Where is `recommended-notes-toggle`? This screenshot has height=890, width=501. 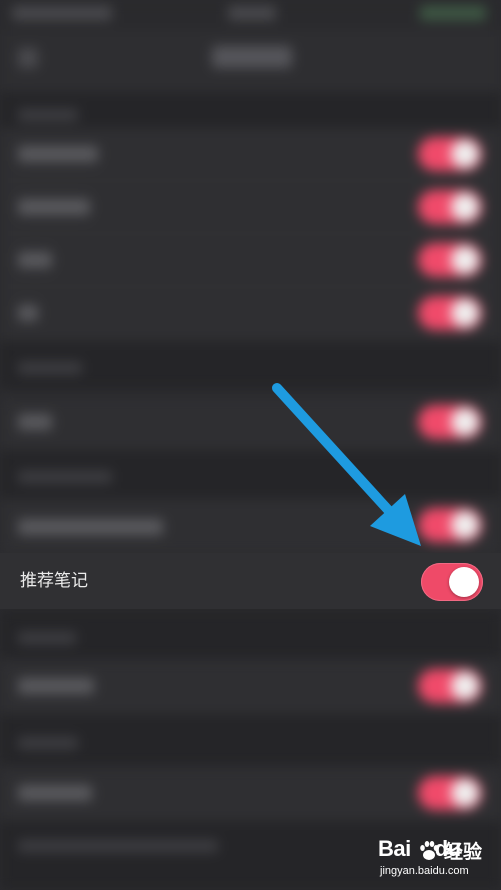
recommended-notes-toggle is located at coordinates (452, 582).